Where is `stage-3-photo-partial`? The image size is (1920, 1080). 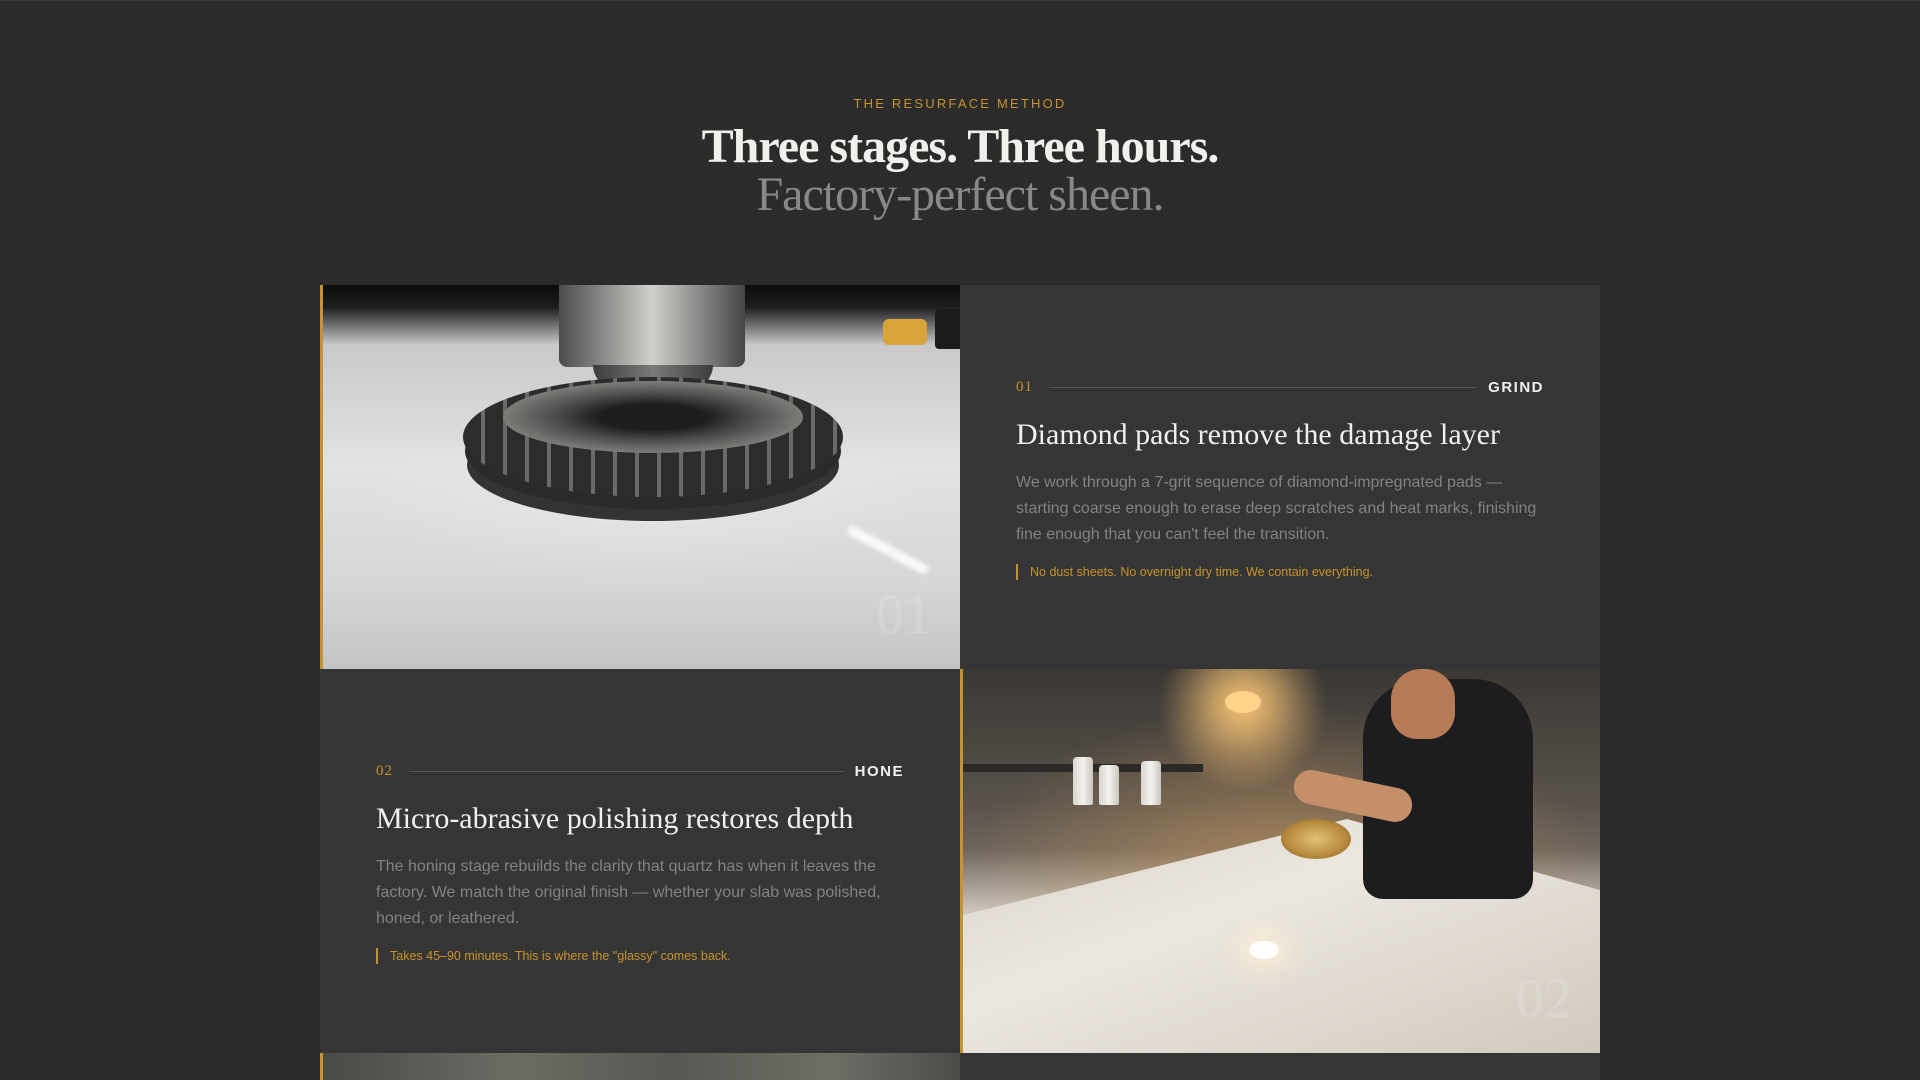
stage-3-photo-partial is located at coordinates (640, 1066).